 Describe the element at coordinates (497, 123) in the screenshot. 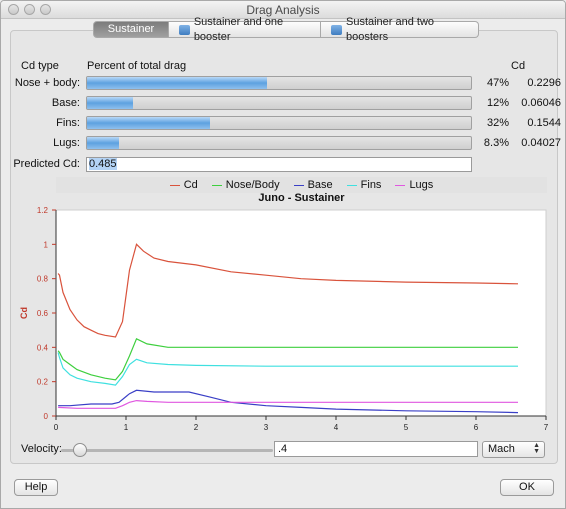

I see `percent-value: 32%` at that location.